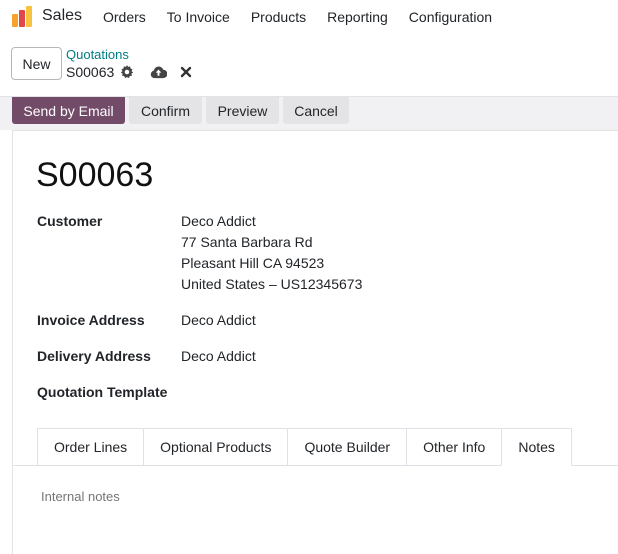 Image resolution: width=618 pixels, height=554 pixels. I want to click on customer-label: Customer, so click(70, 221).